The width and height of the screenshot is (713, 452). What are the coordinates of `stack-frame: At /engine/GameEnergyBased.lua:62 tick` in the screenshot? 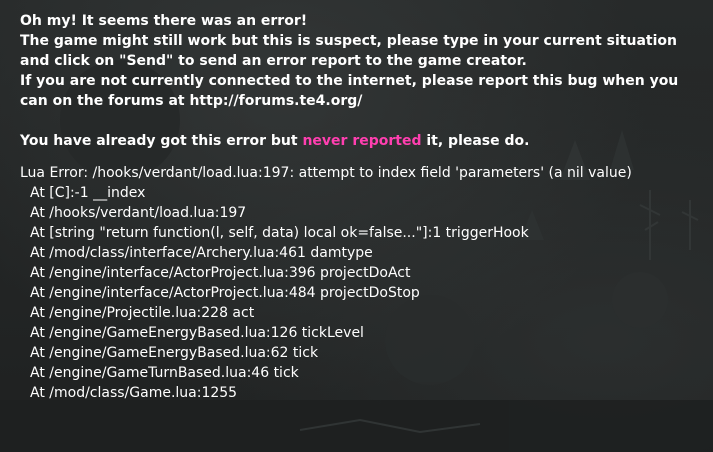 It's located at (174, 353).